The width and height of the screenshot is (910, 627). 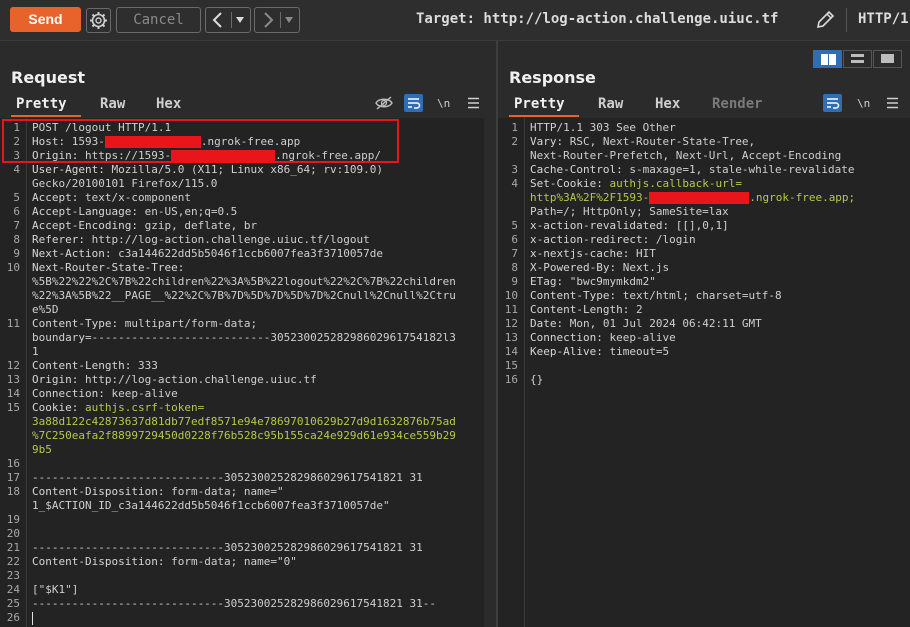 What do you see at coordinates (490, 372) in the screenshot?
I see `request-scrollbar` at bounding box center [490, 372].